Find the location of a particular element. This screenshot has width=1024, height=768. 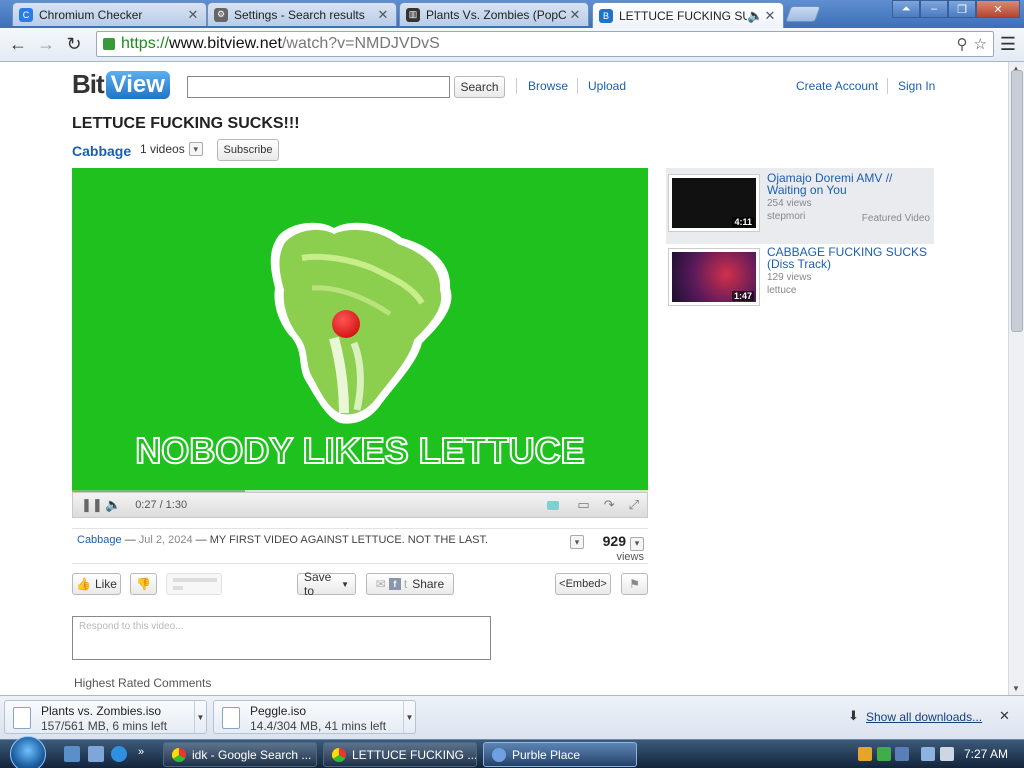

browse-link: Browse is located at coordinates (548, 86).